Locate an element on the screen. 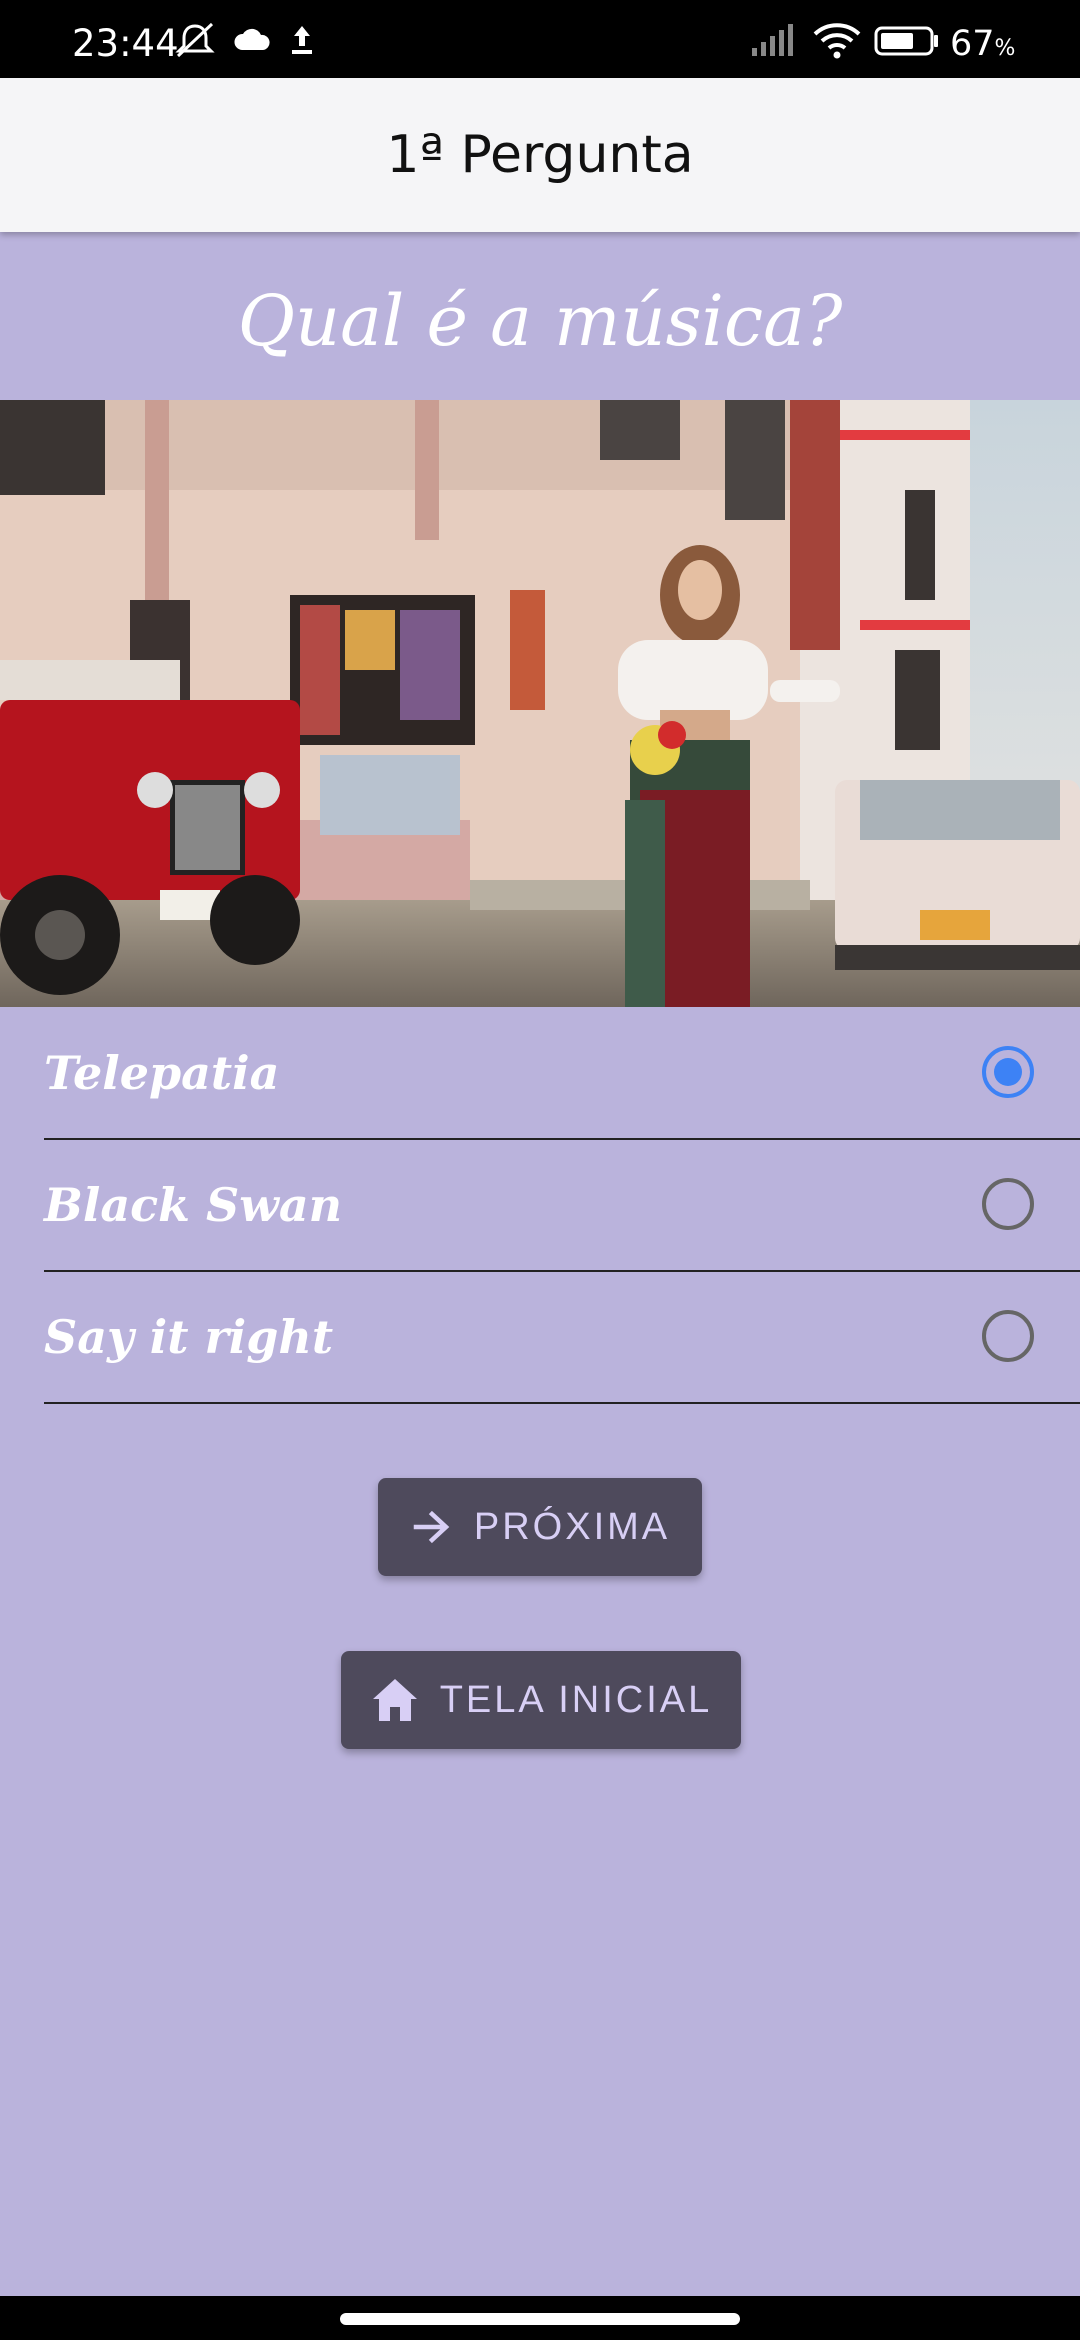  next-button-label: PRÓXIMA is located at coordinates (572, 1526).